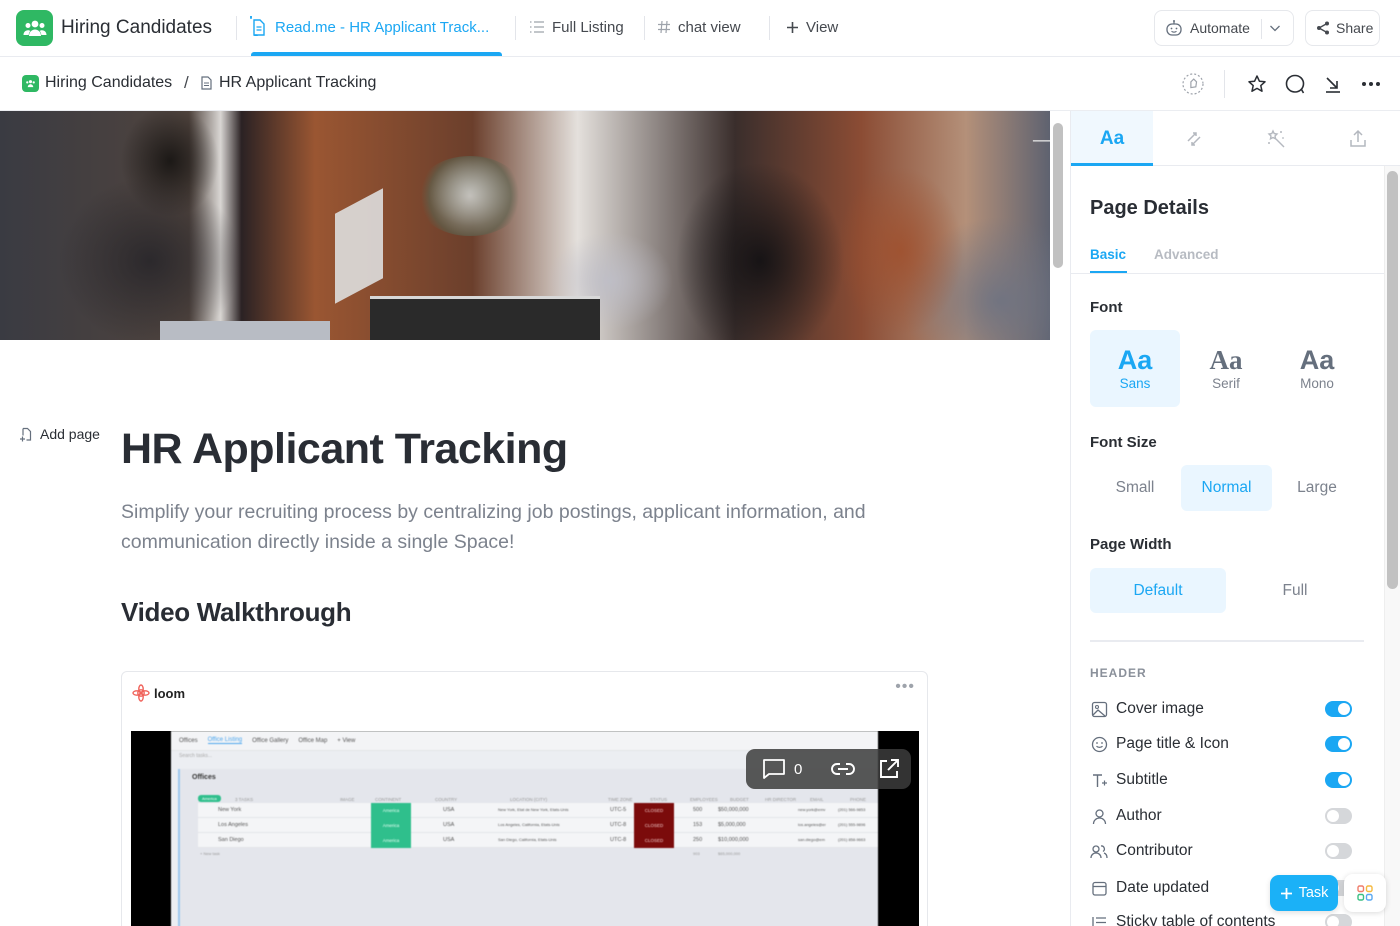 This screenshot has width=1400, height=926. I want to click on font-option-sans: Aa Sans, so click(1135, 368).